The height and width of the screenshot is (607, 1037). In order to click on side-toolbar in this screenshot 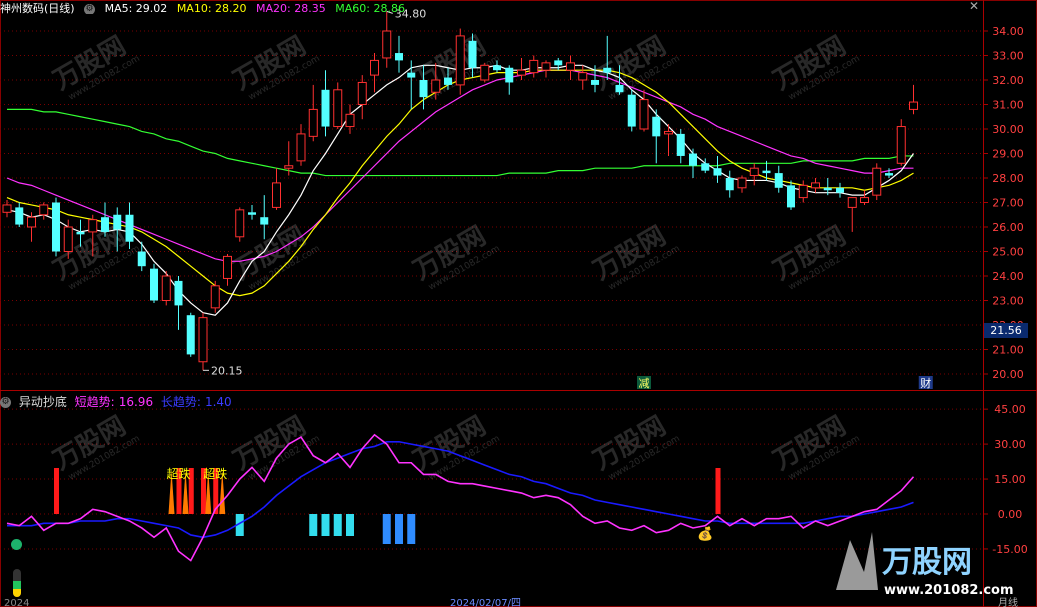, I will do `click(17, 567)`.